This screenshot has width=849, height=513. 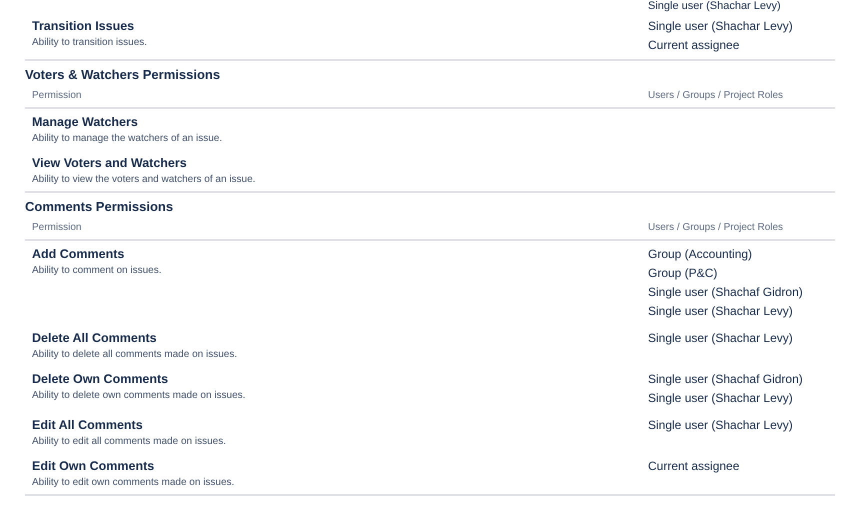 What do you see at coordinates (99, 207) in the screenshot?
I see `section-title: Comments Permissions` at bounding box center [99, 207].